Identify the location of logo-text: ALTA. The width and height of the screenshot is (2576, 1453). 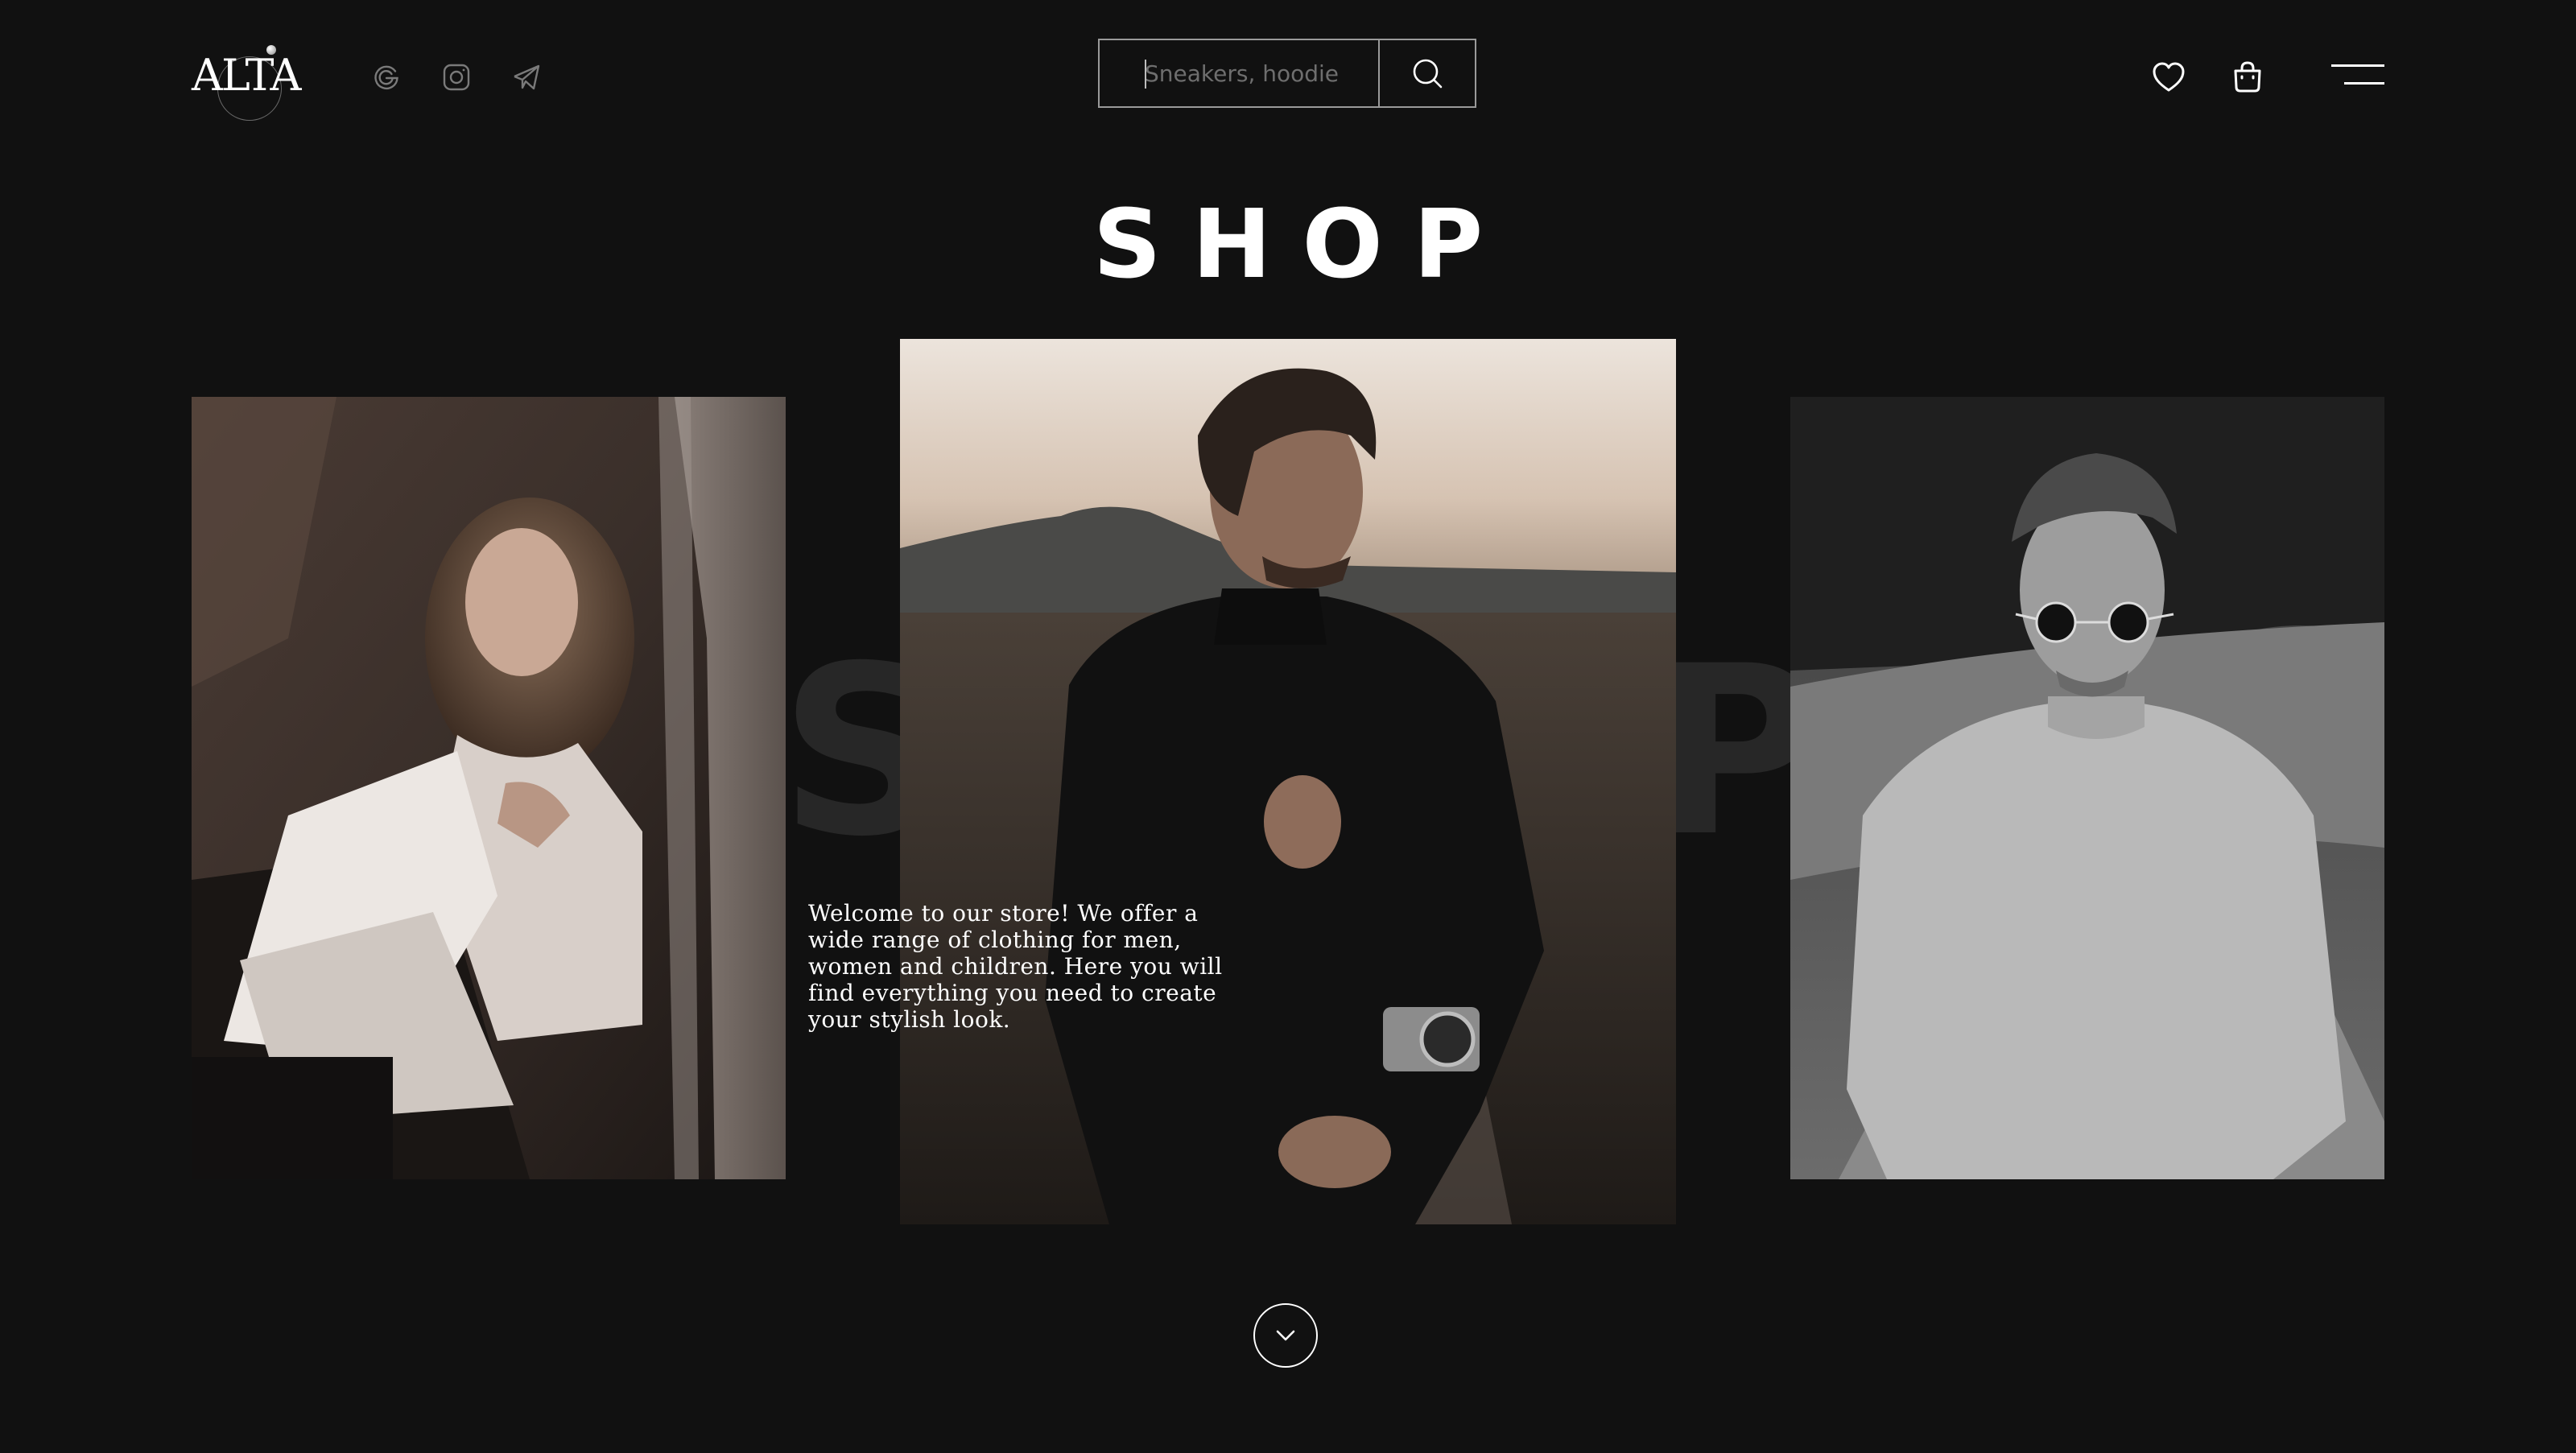
(247, 75).